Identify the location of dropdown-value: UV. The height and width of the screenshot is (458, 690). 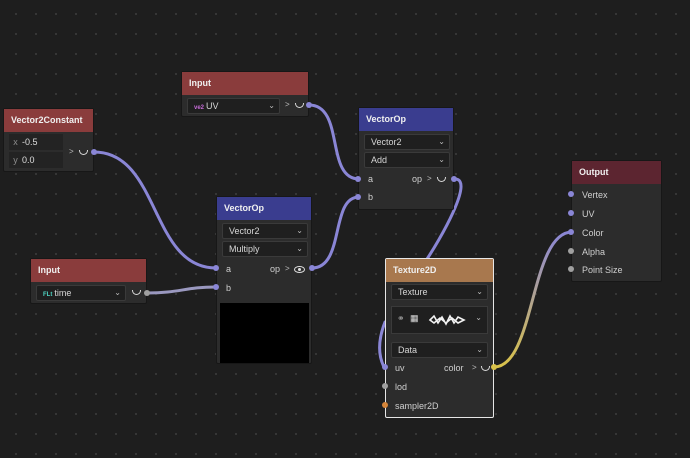
(212, 106).